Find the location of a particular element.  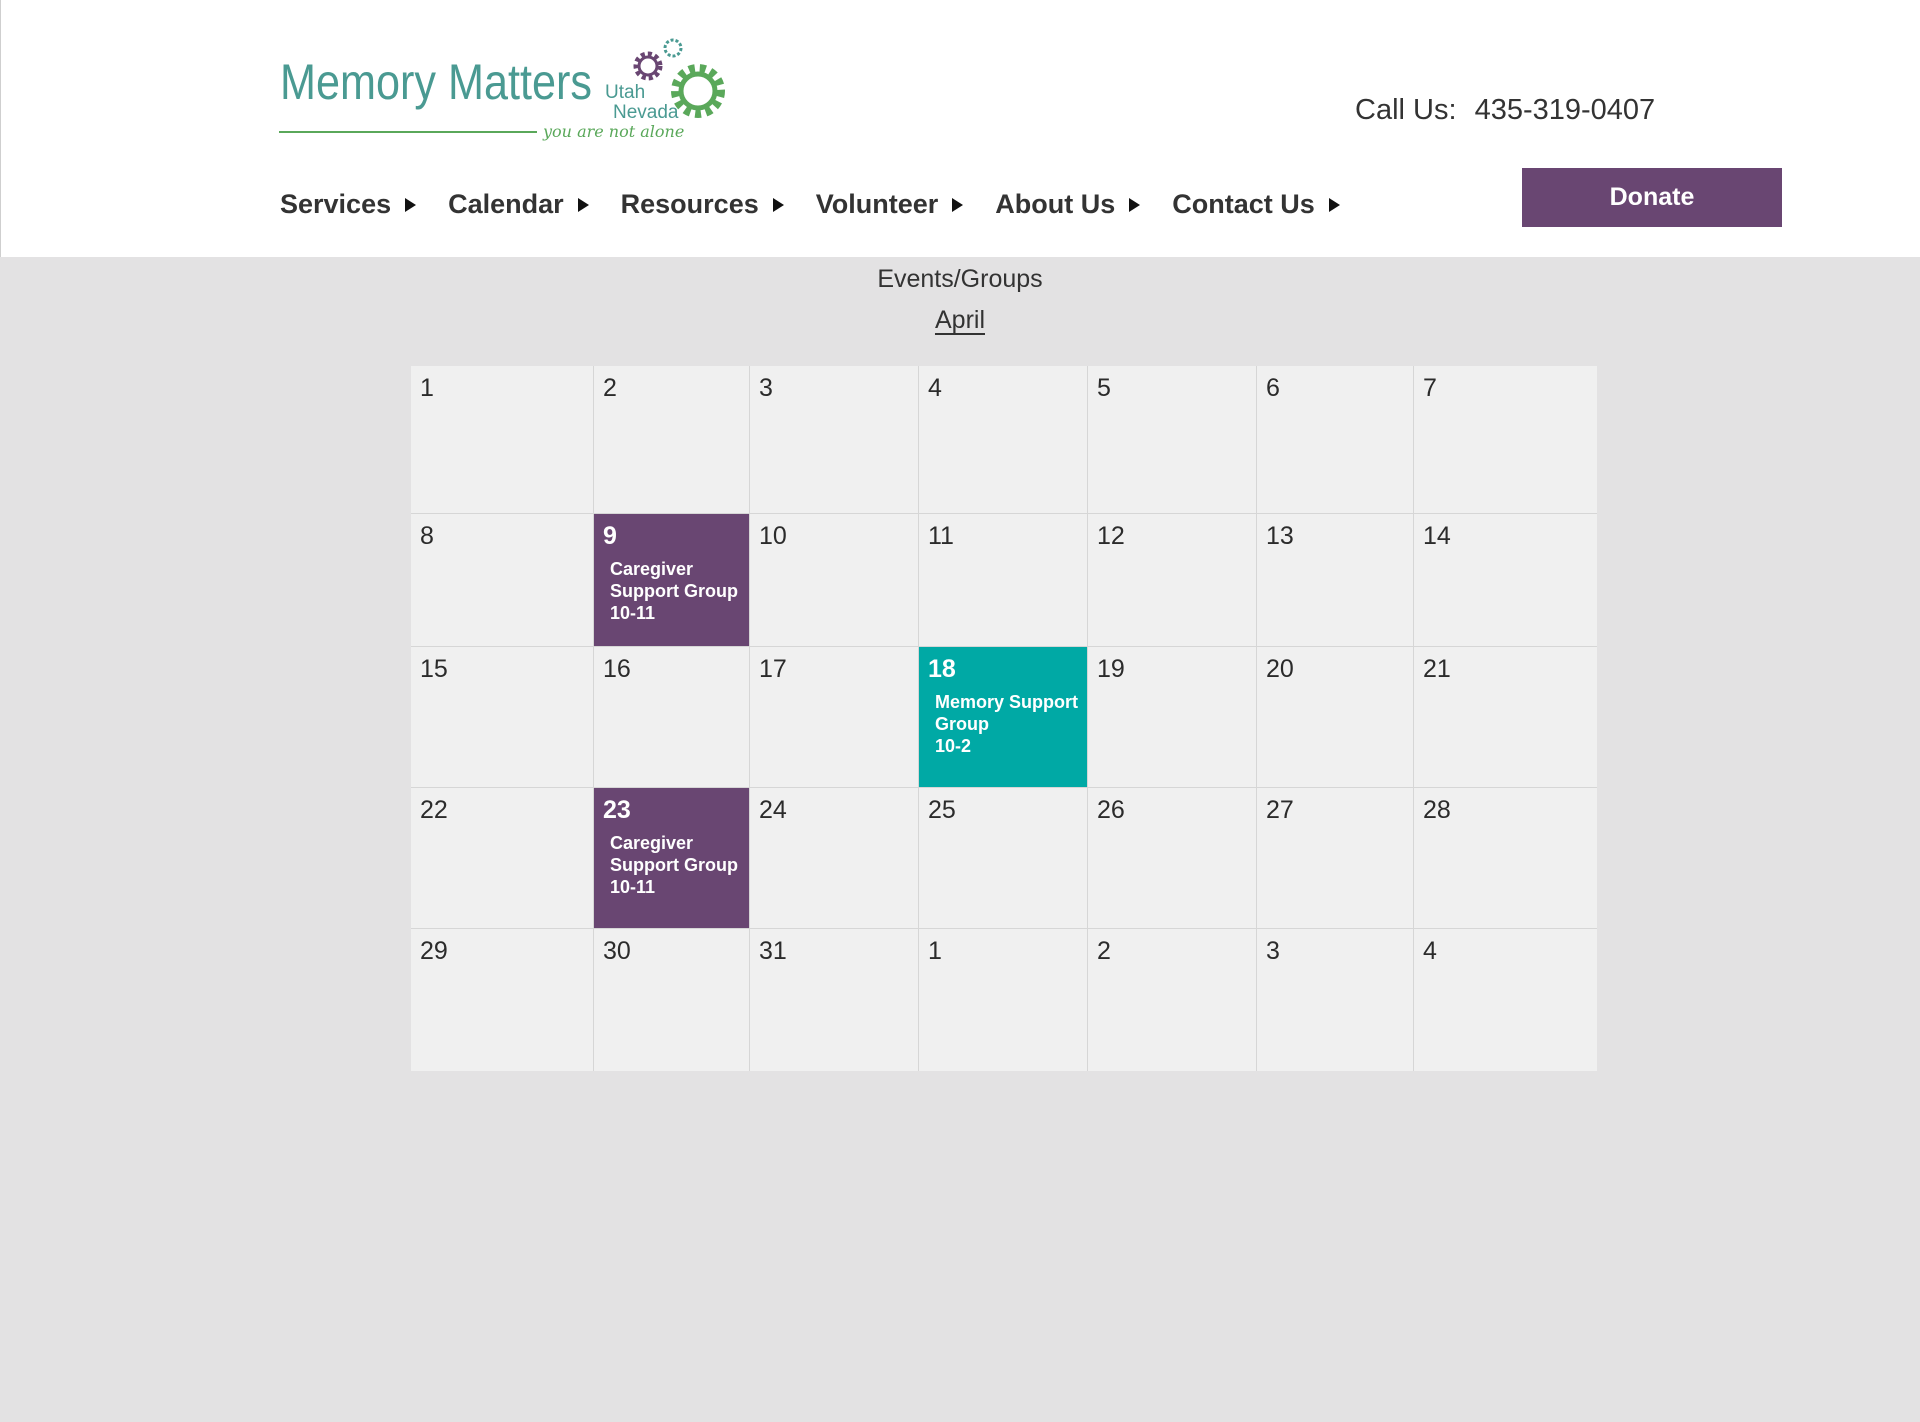

nav-label: Resources is located at coordinates (689, 204).